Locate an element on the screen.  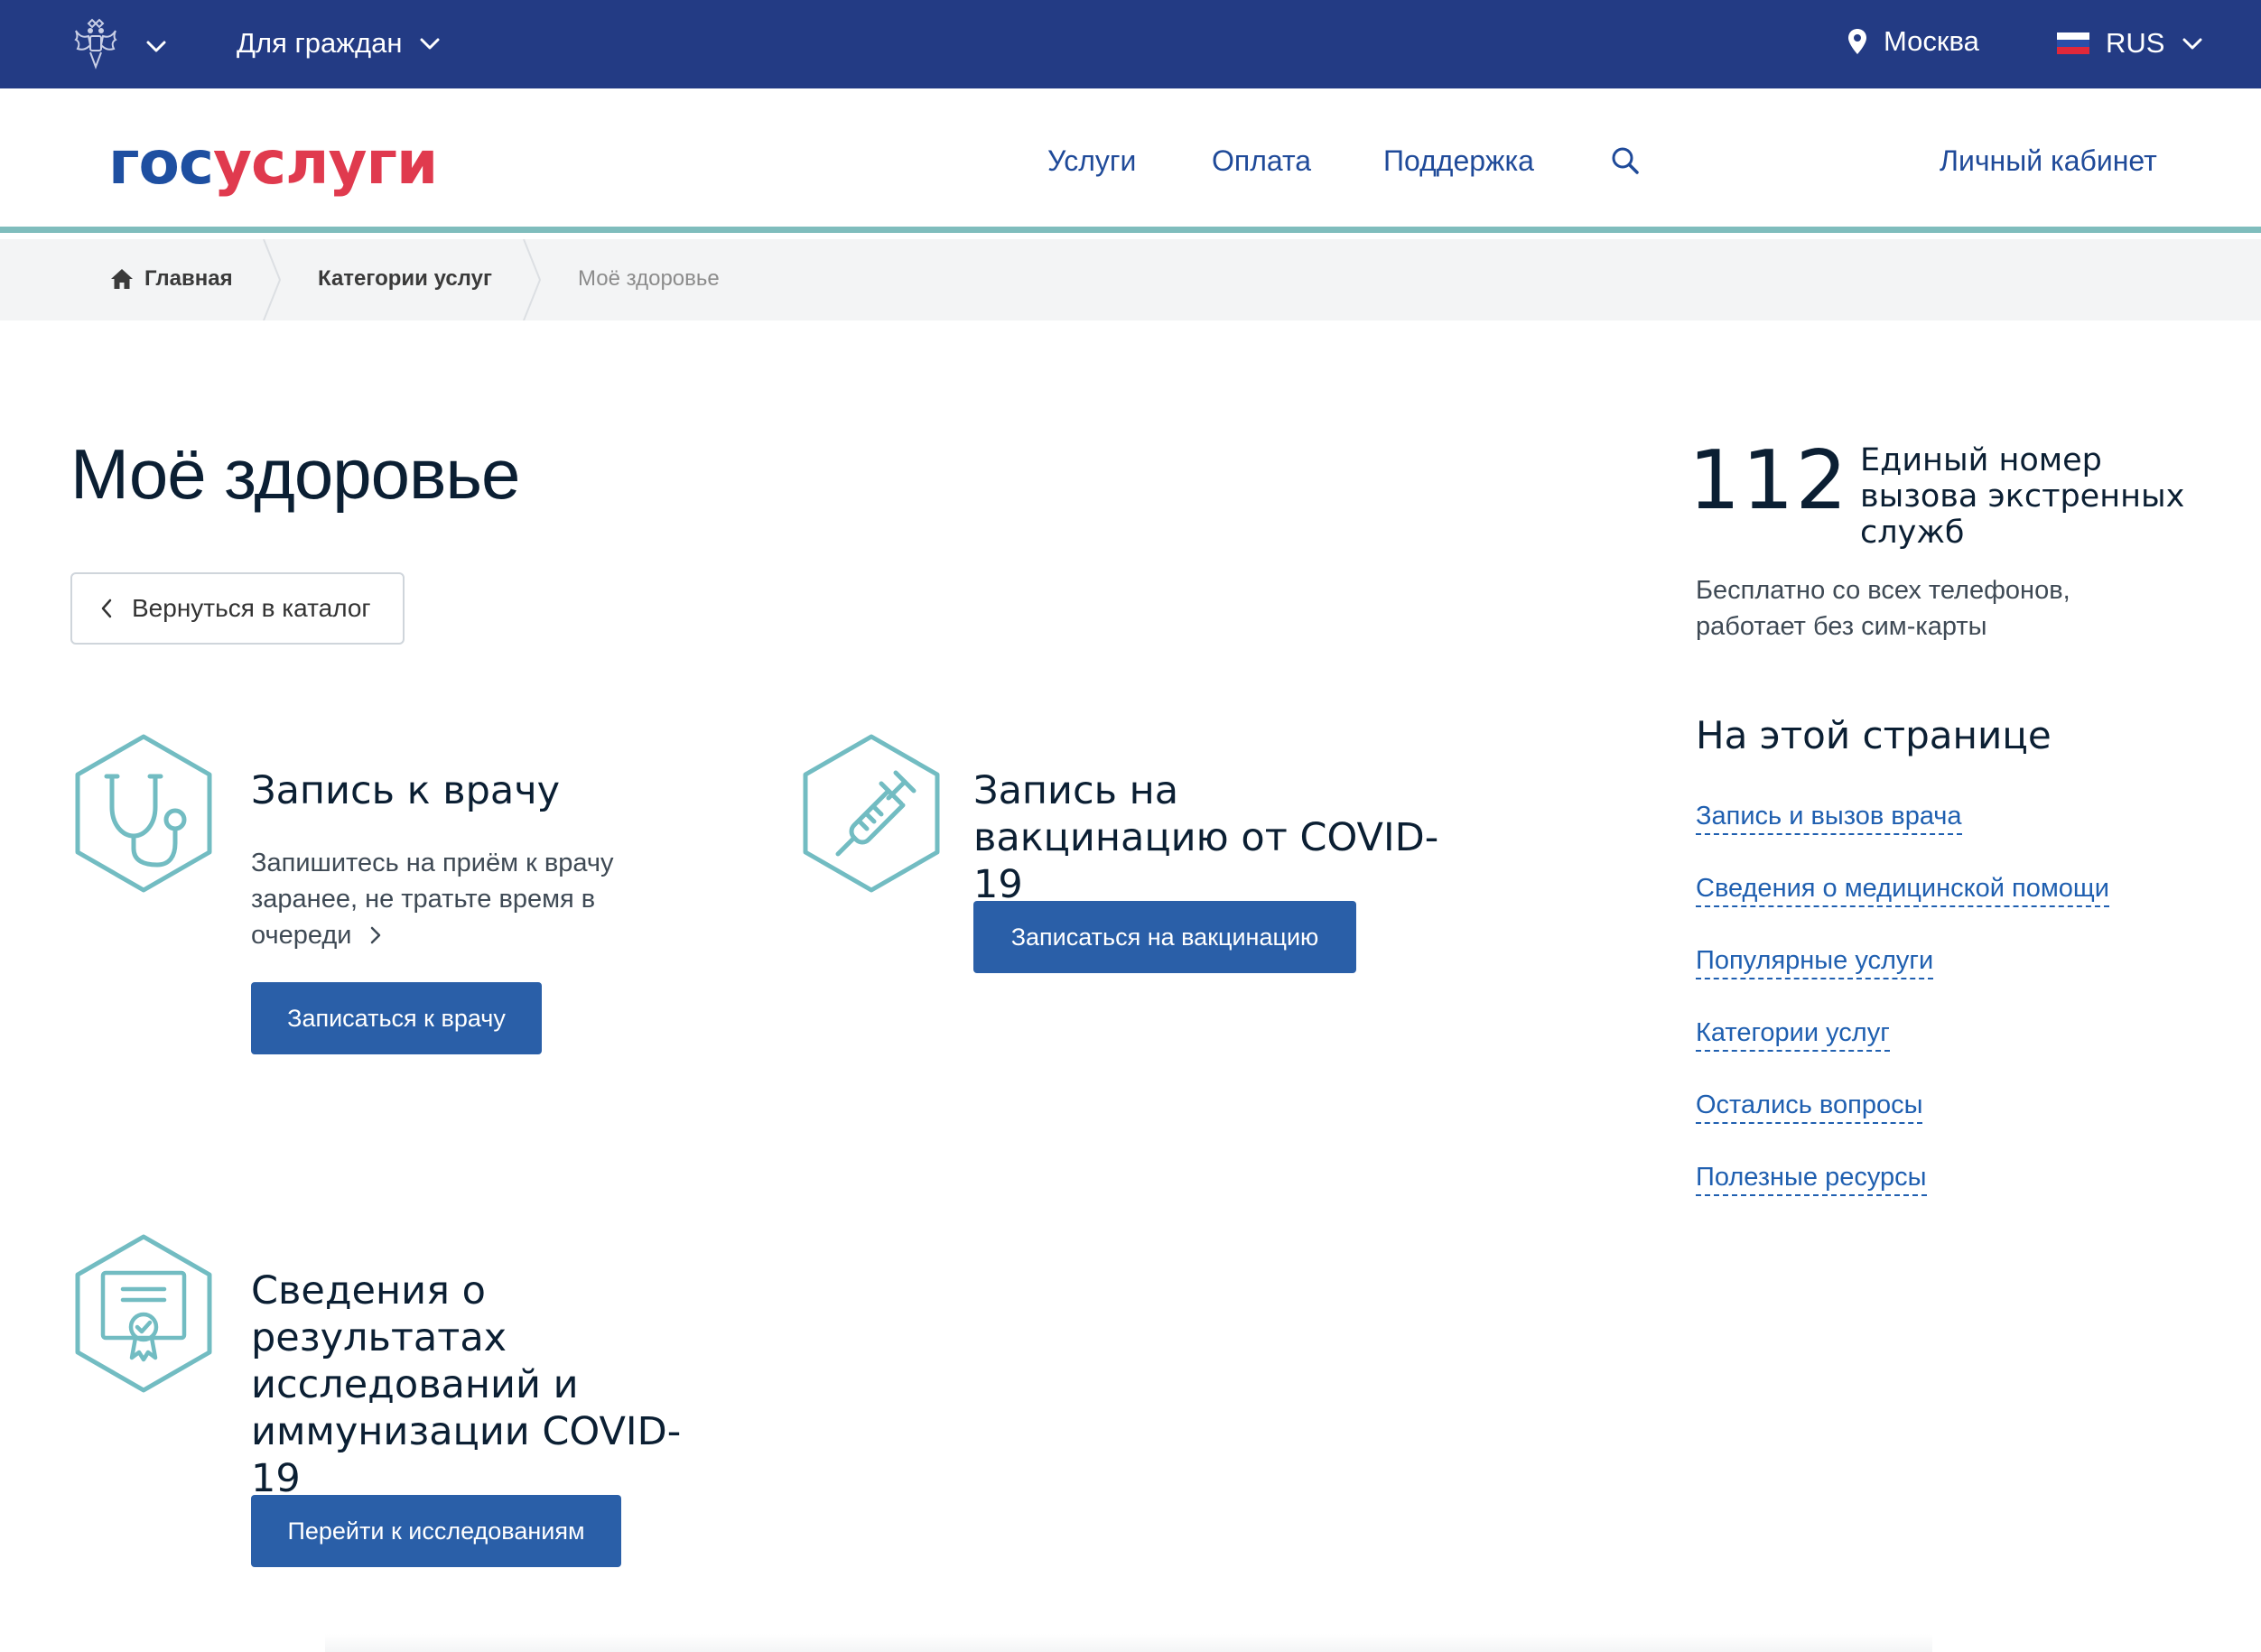
breadcrumb-categories-label: Категории услуг is located at coordinates (405, 278).